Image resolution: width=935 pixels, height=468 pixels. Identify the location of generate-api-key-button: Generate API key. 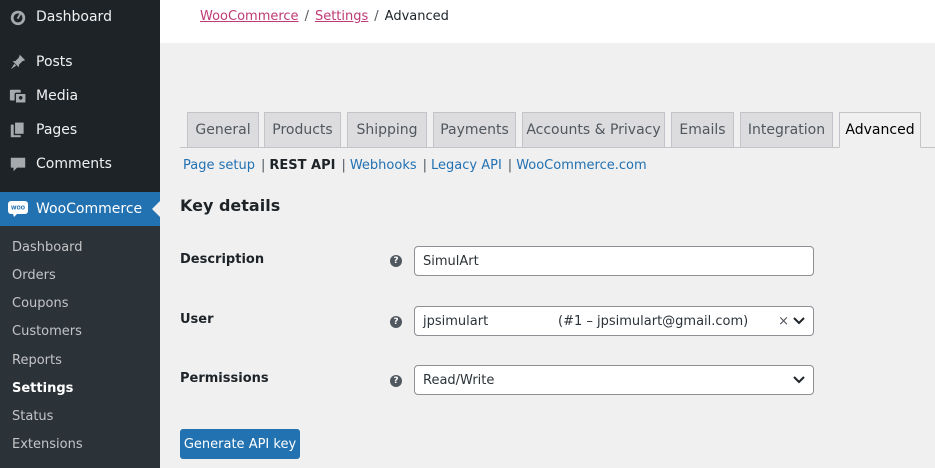
(240, 444).